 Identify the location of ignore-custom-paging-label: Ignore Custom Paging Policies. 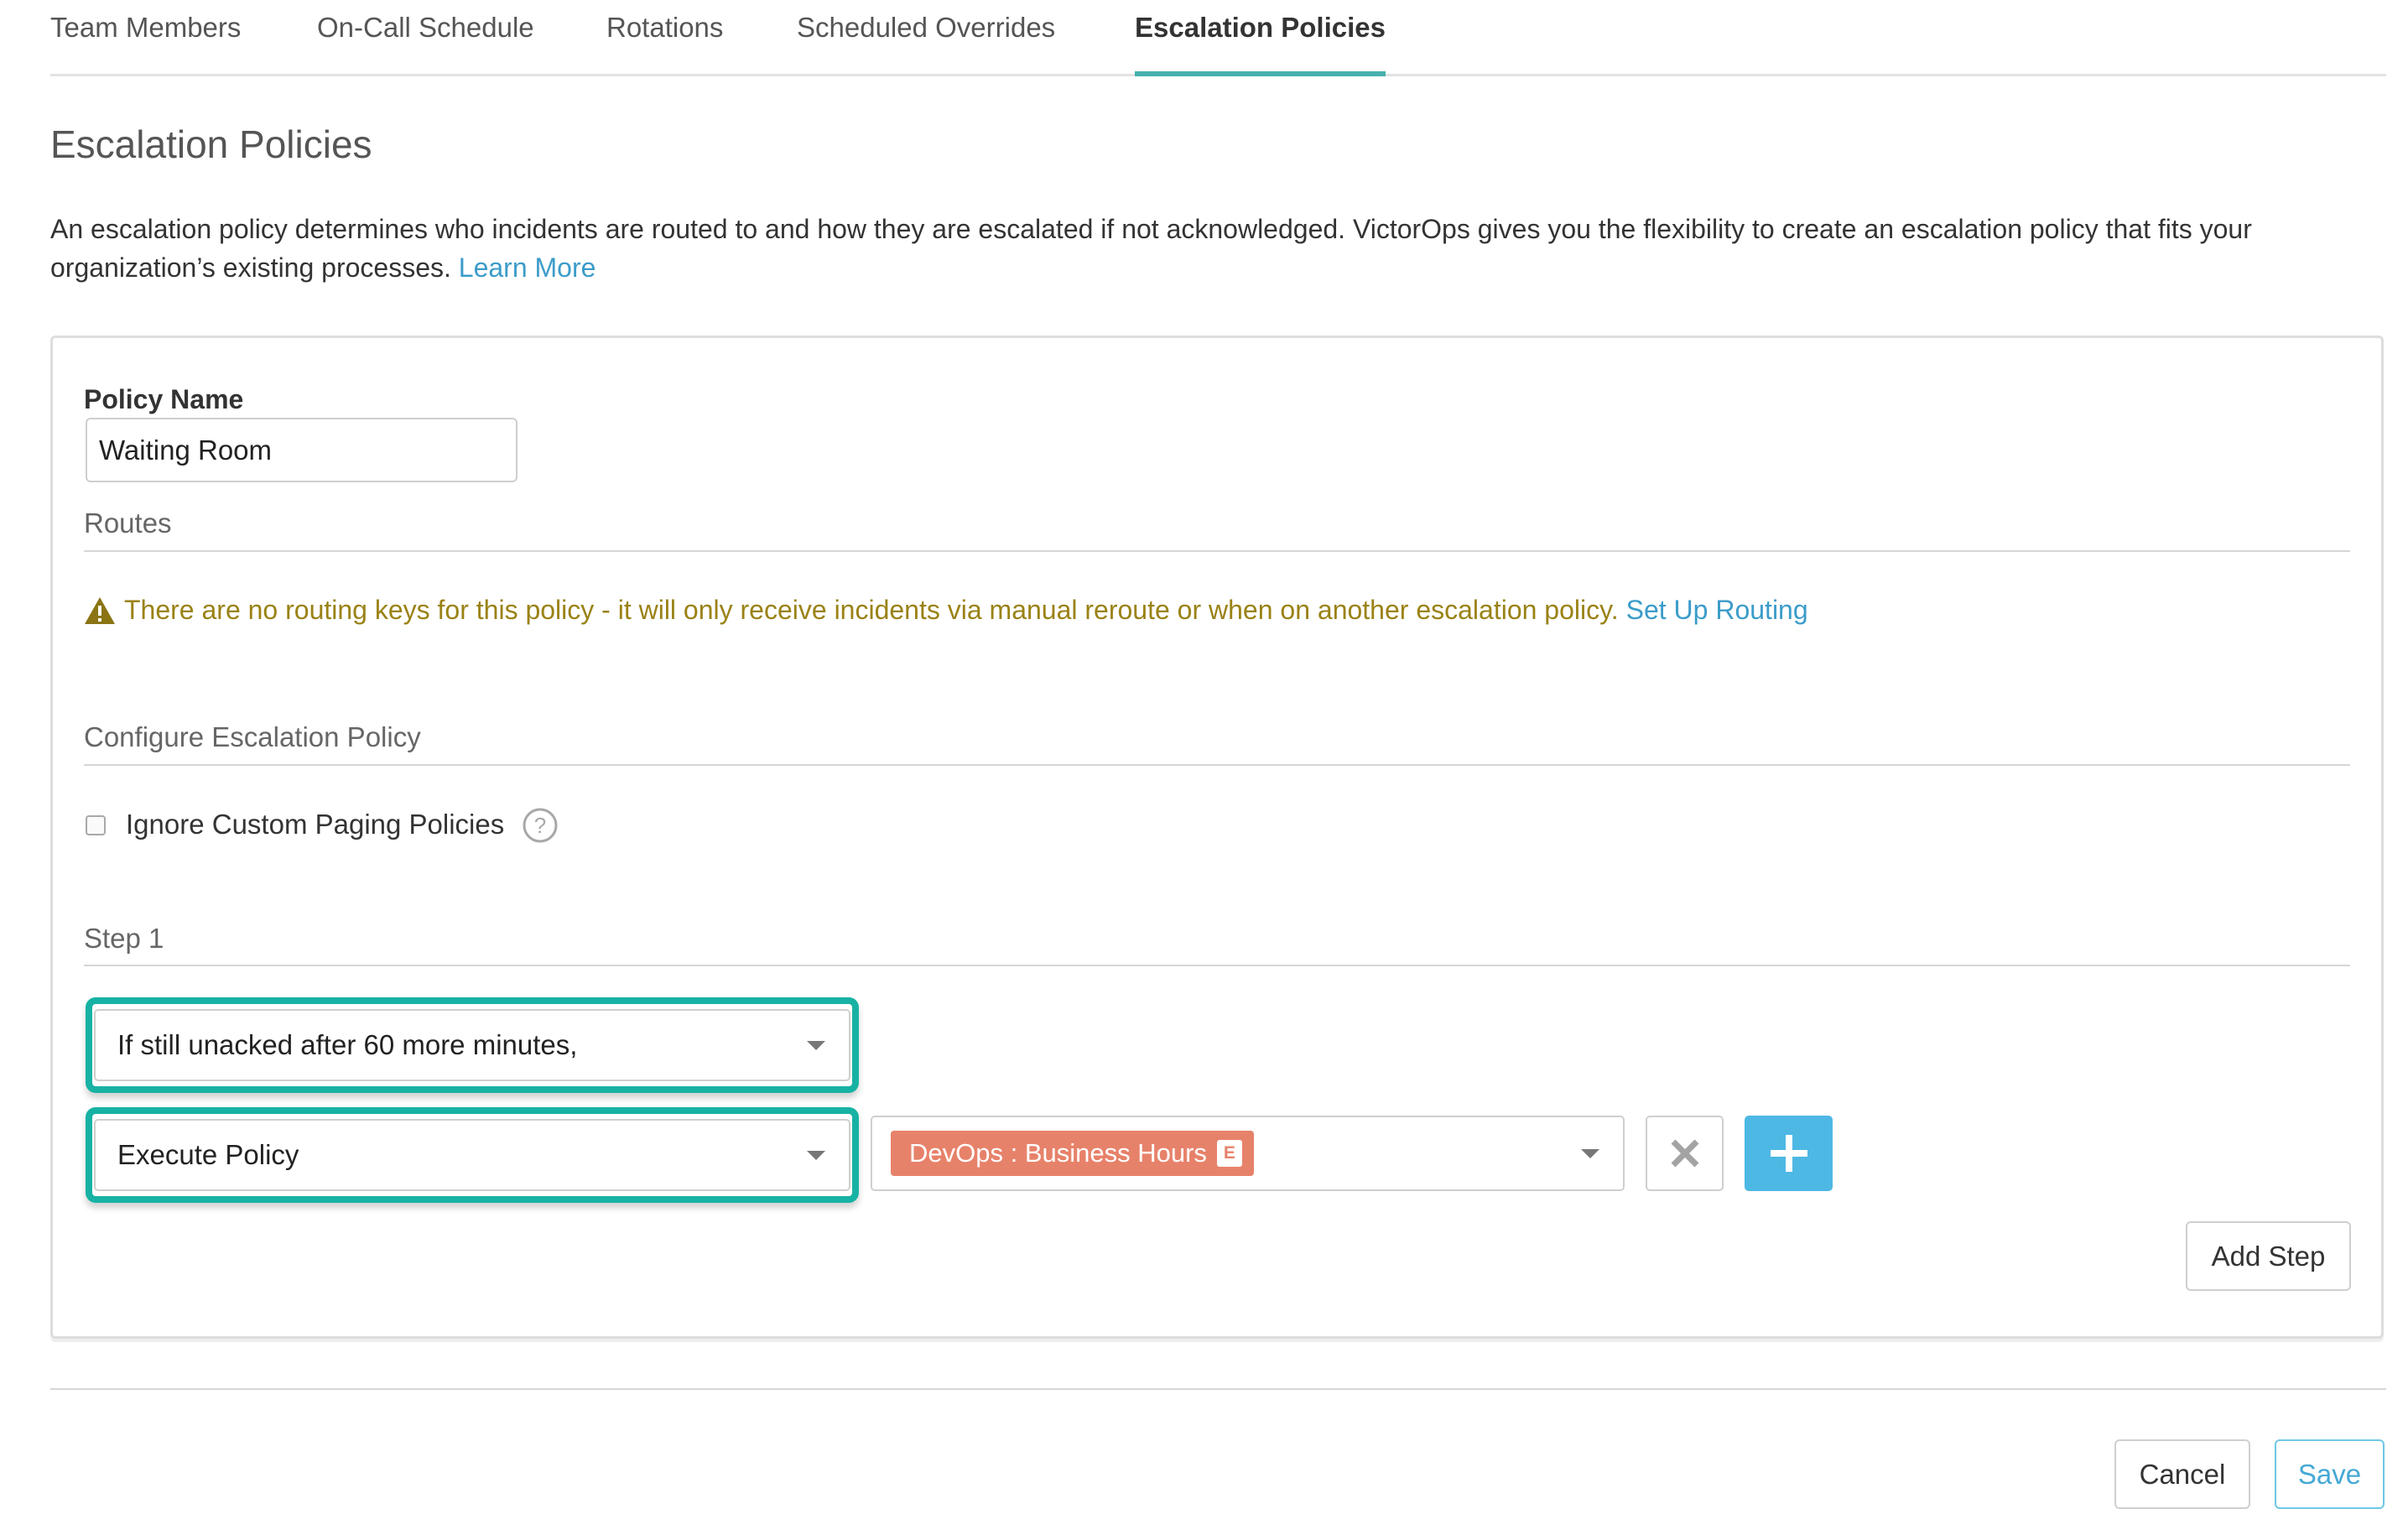
(316, 825).